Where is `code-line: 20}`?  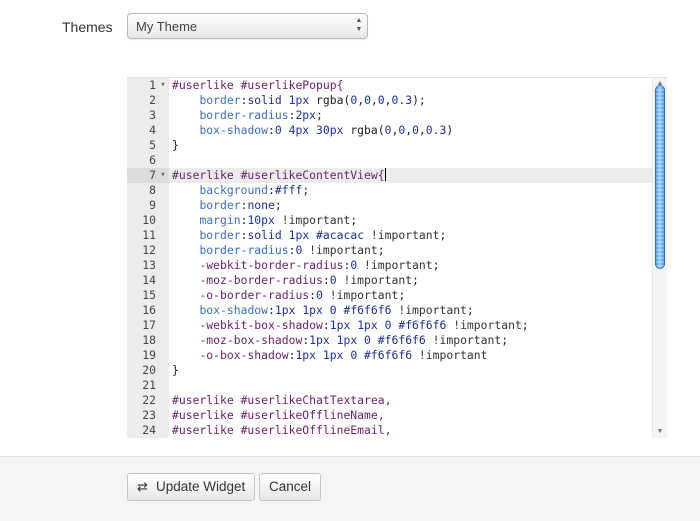
code-line: 20} is located at coordinates (389, 370).